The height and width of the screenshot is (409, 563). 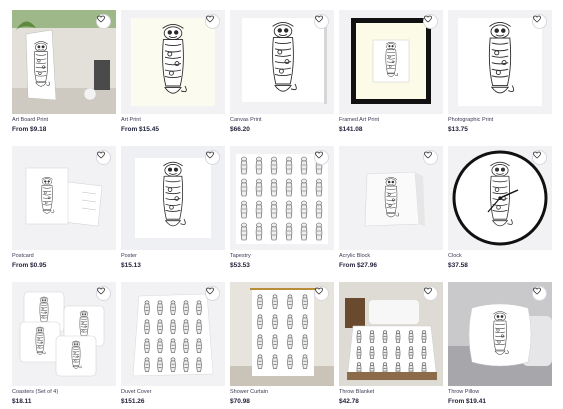 I want to click on product-card-tapestry: Tapestry $53.53, so click(x=282, y=211).